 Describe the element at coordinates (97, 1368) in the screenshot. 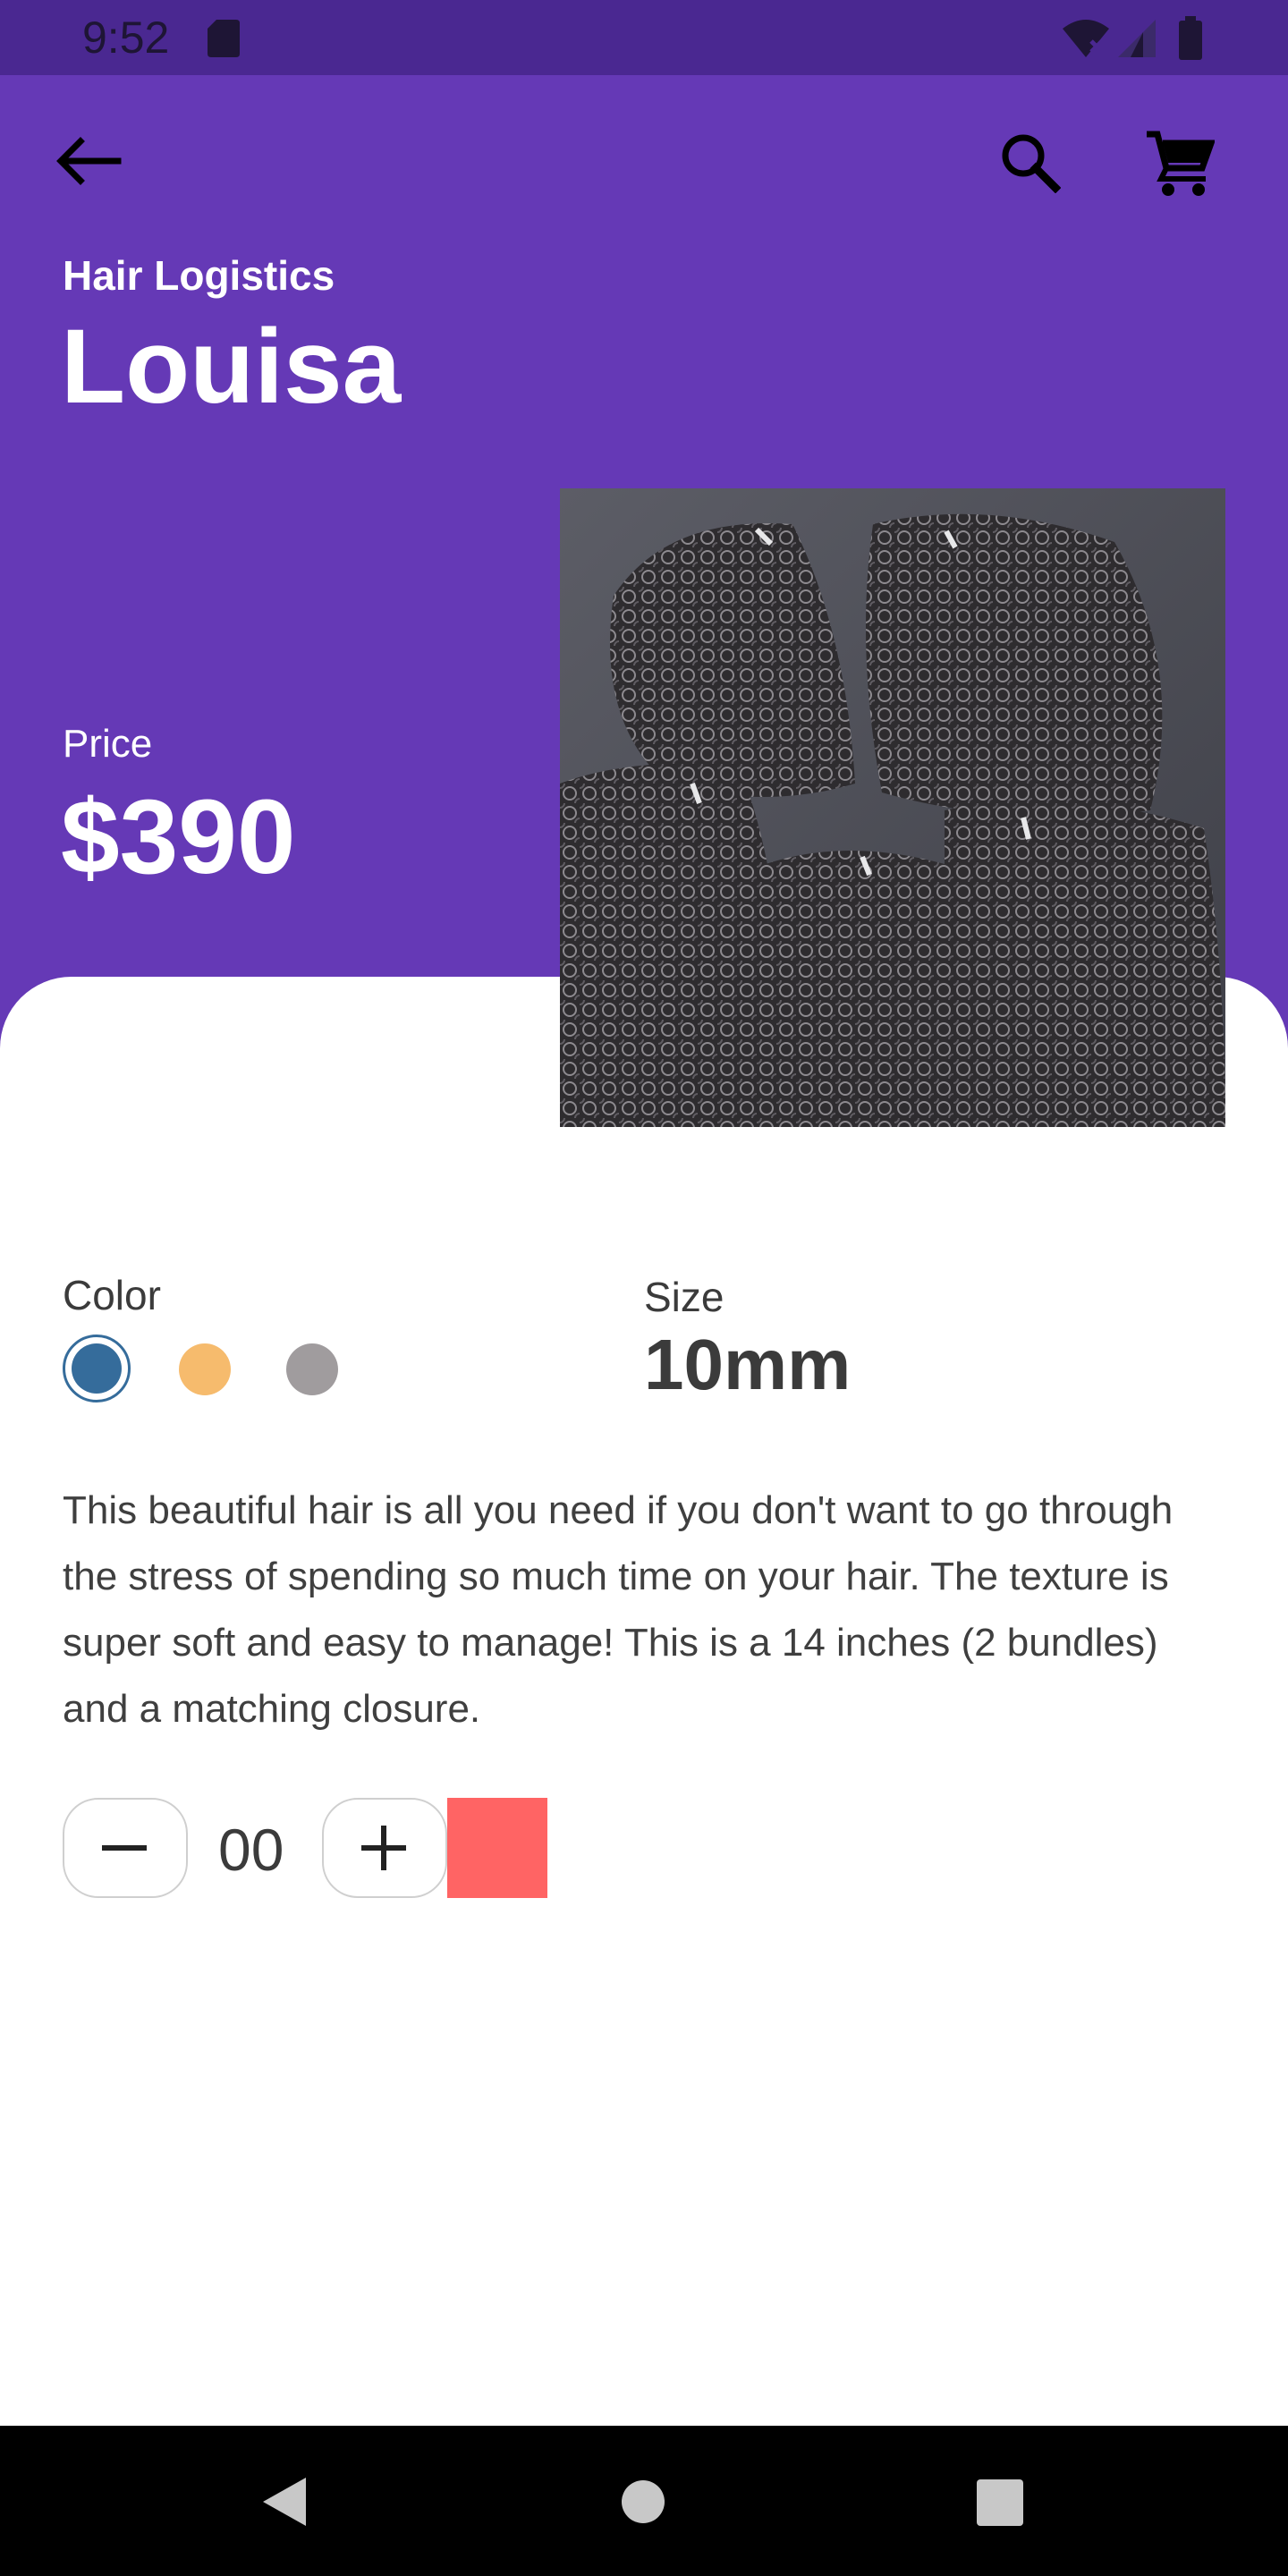

I see `color-swatch-blue` at that location.